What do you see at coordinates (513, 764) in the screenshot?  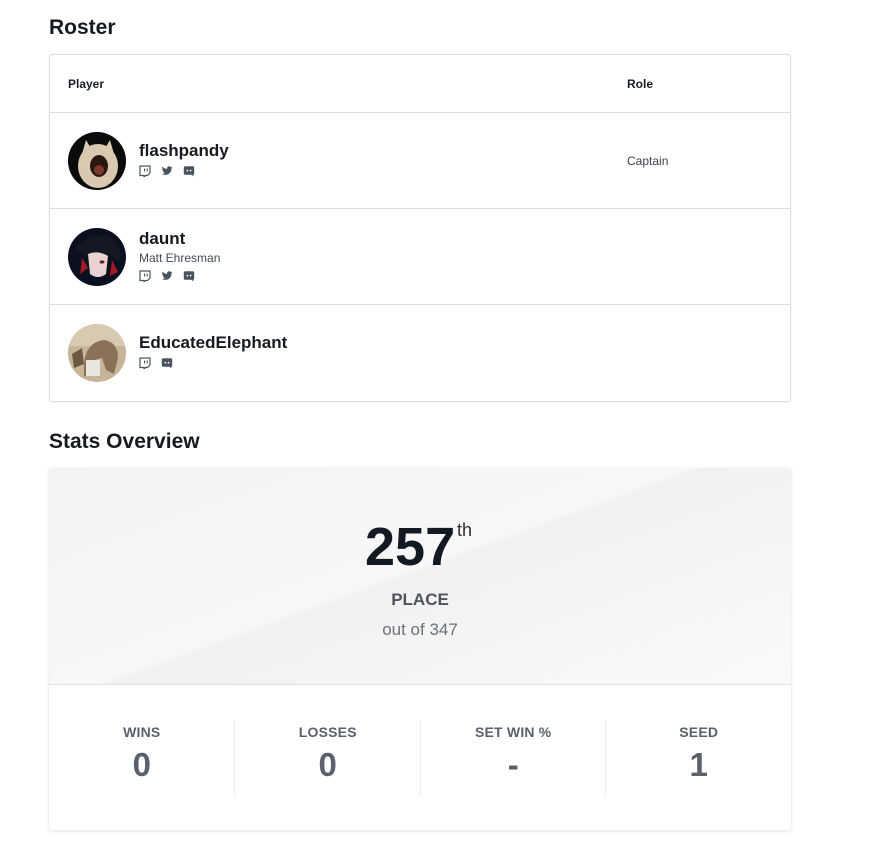 I see `stat-value: -` at bounding box center [513, 764].